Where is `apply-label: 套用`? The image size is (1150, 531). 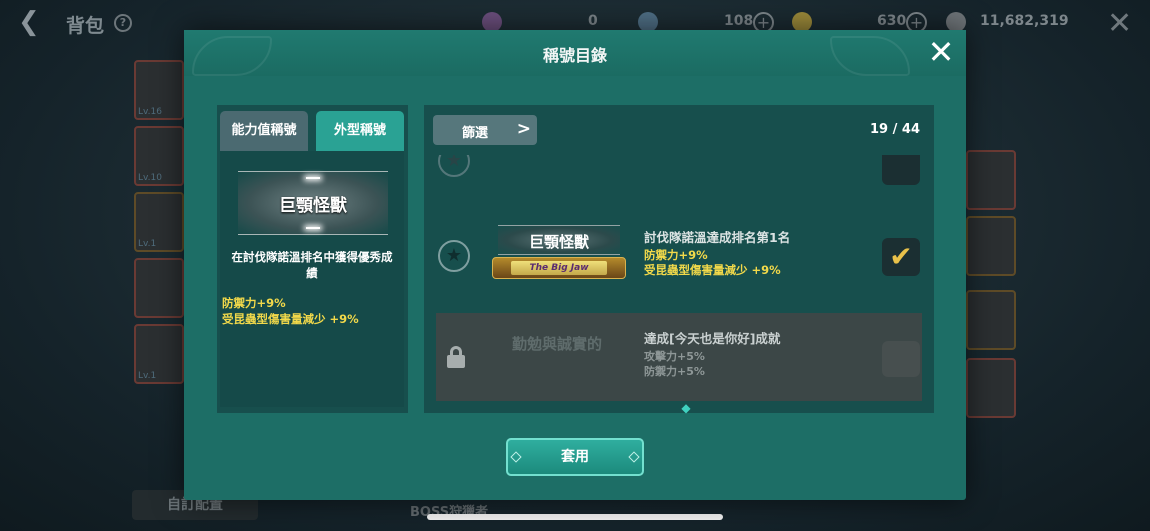
apply-label: 套用 is located at coordinates (575, 457).